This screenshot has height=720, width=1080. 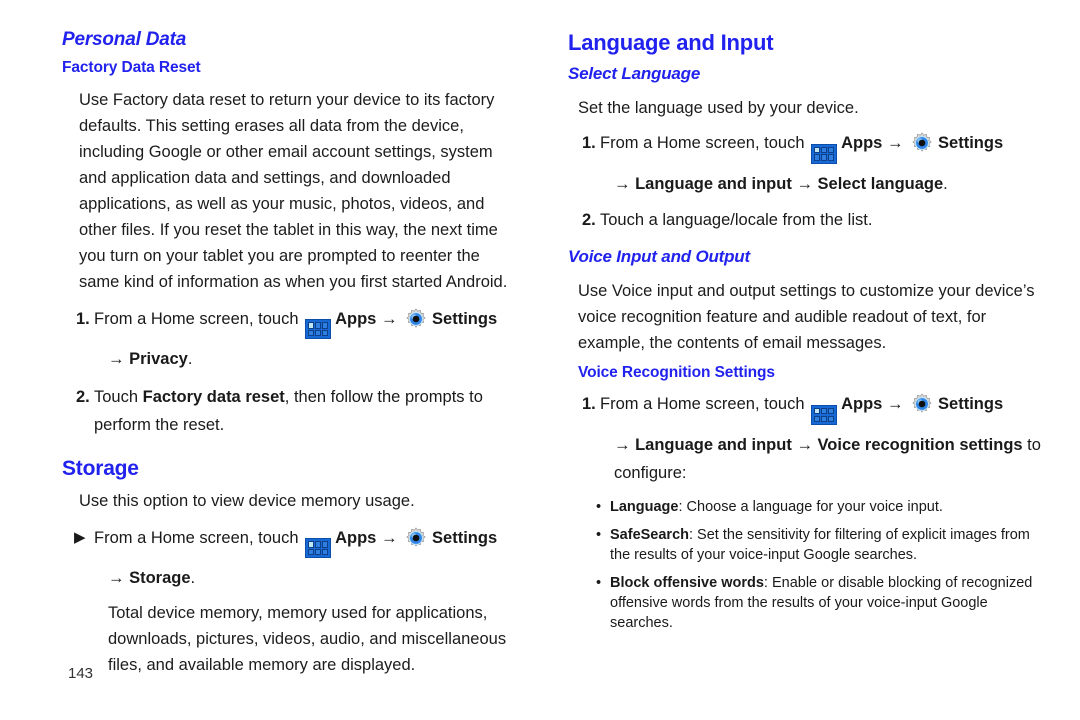 What do you see at coordinates (676, 373) in the screenshot?
I see `heading-voice-recognition-settings: Voice Recognition Settings` at bounding box center [676, 373].